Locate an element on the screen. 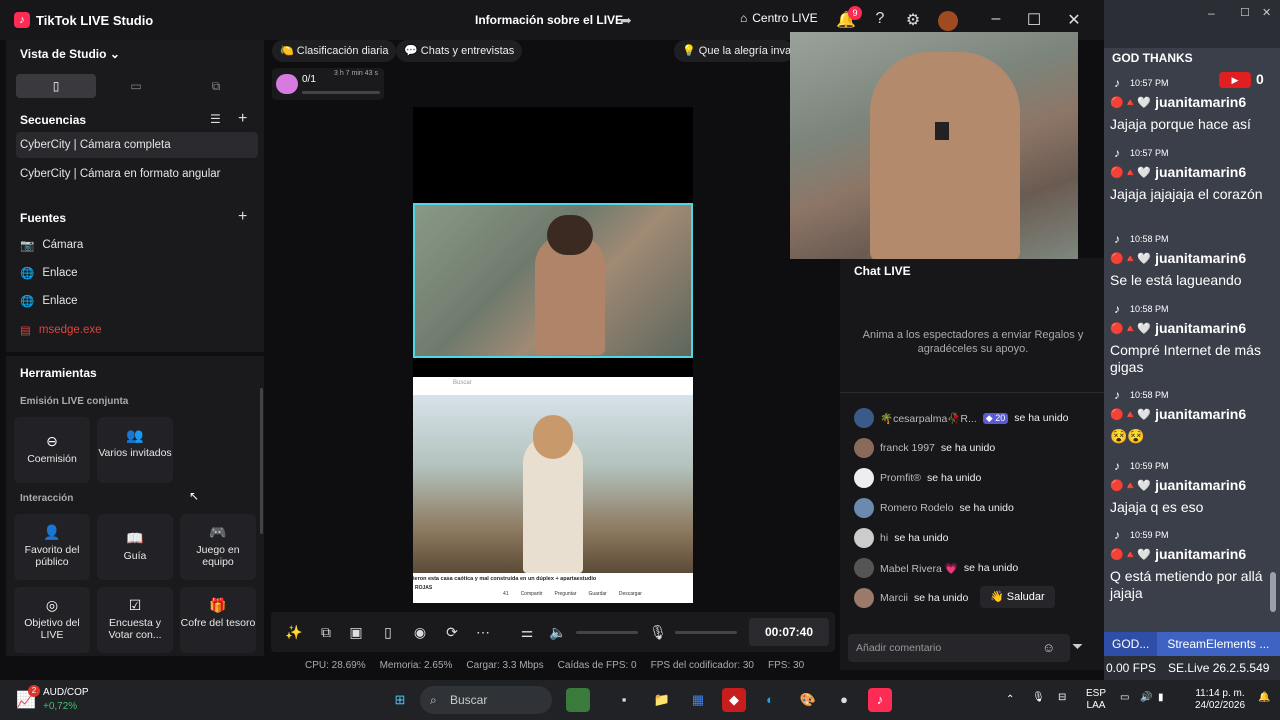 The image size is (1280, 720). paint-icon: 🎨 is located at coordinates (808, 700).